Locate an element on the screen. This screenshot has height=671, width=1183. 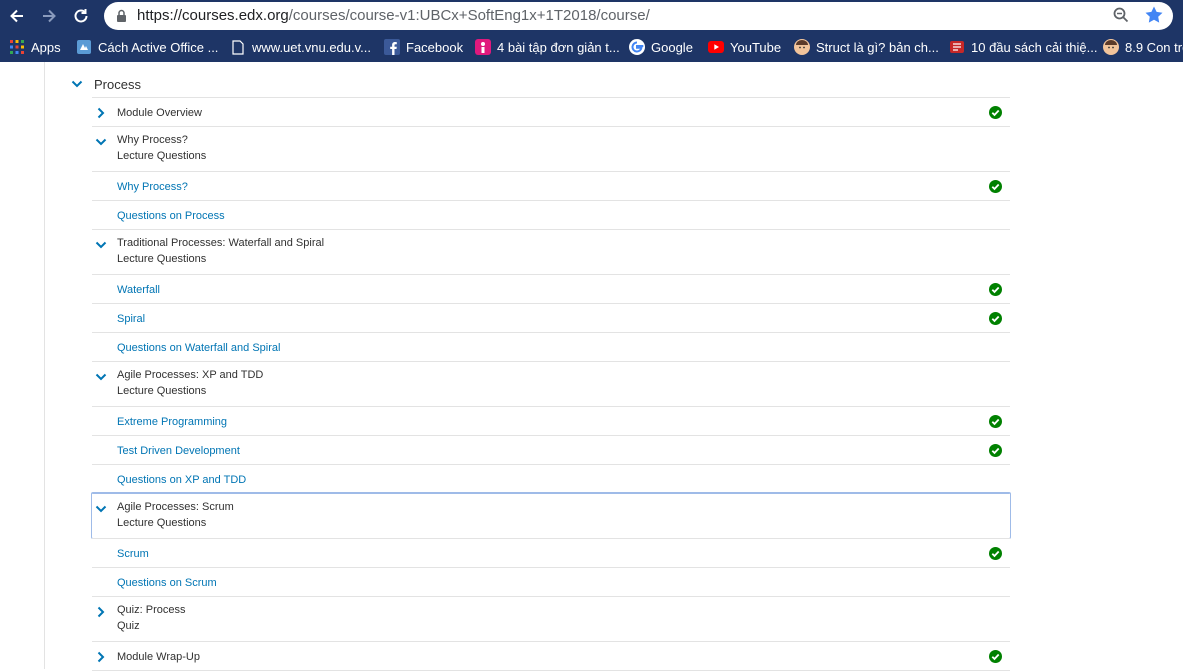
outline-subsection: Why Process? Lecture Questions is located at coordinates (551, 148).